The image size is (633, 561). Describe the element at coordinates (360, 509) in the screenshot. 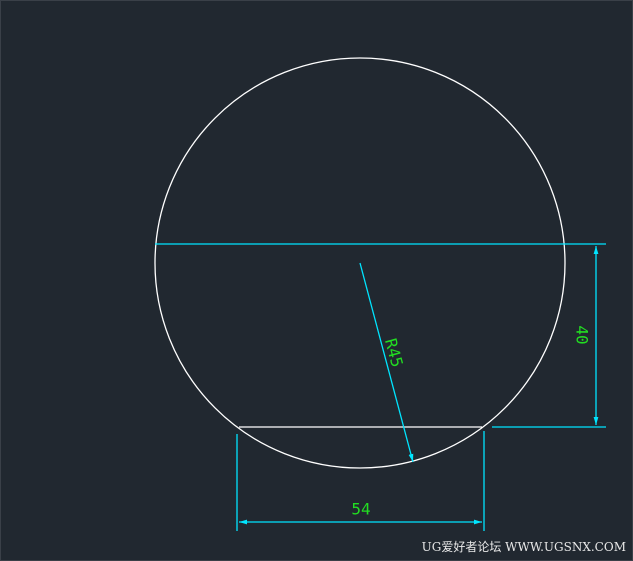

I see `width-label: 54` at that location.